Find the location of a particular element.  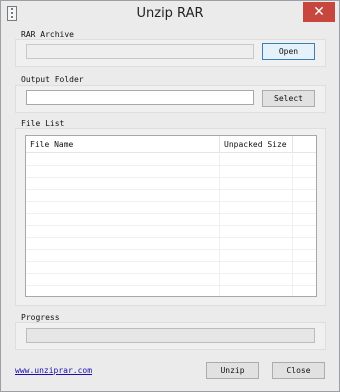

file-list-label: File List is located at coordinates (43, 123).